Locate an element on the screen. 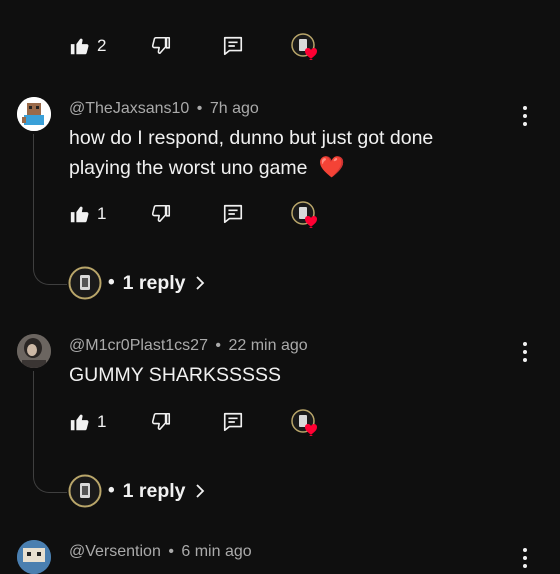 The width and height of the screenshot is (560, 574). like-button: 2 is located at coordinates (87, 46).